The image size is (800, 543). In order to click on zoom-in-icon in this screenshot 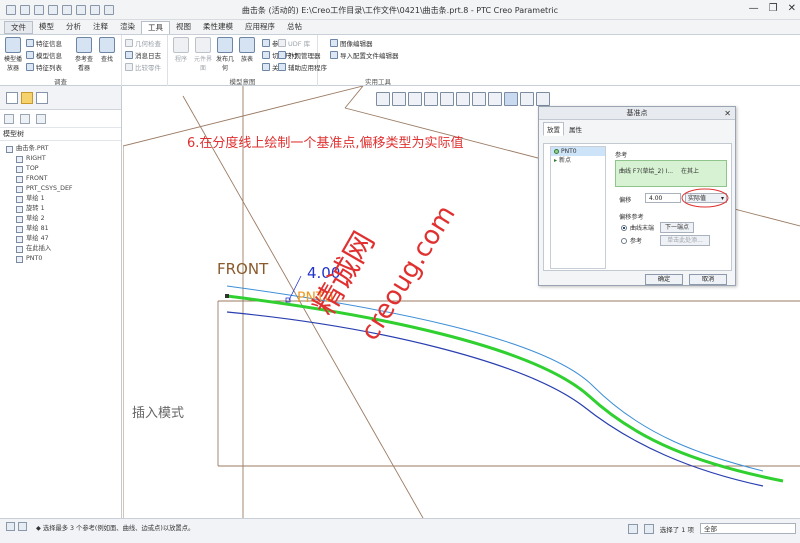, I will do `click(399, 99)`.